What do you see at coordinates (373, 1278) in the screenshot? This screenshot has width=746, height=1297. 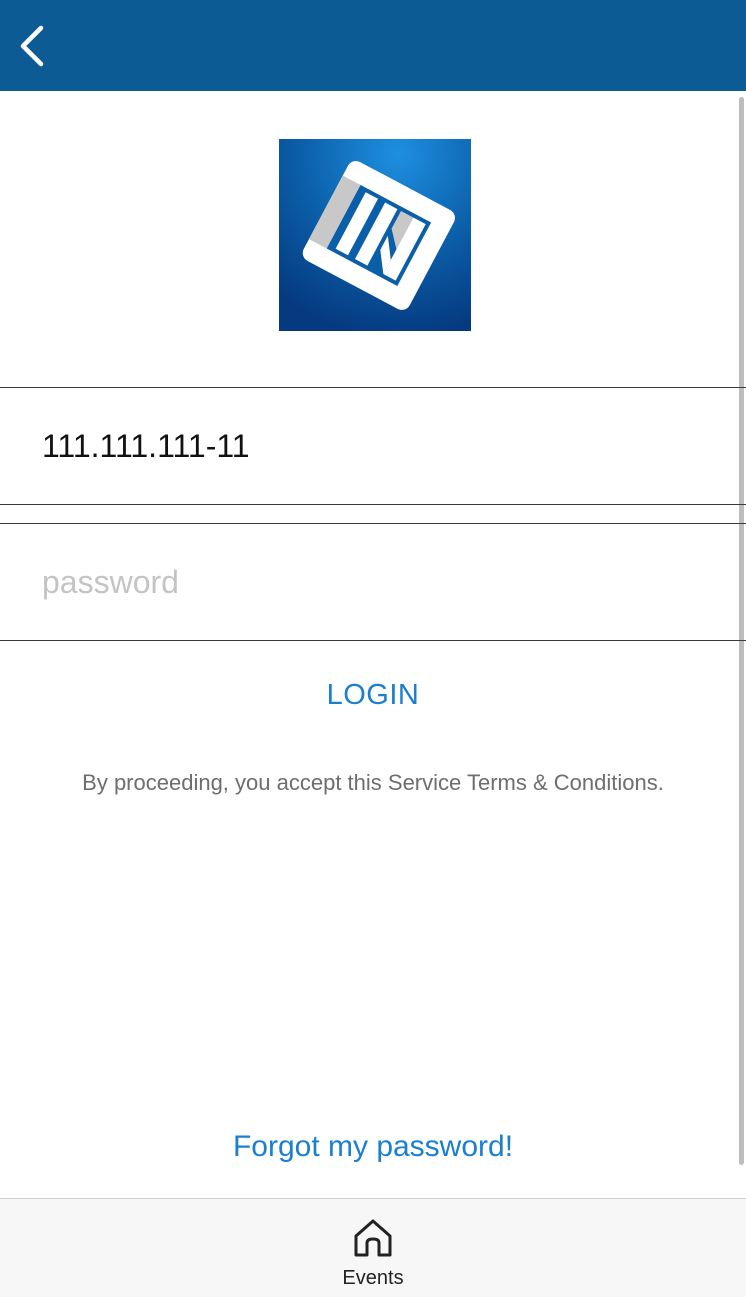 I see `tab-label: Events` at bounding box center [373, 1278].